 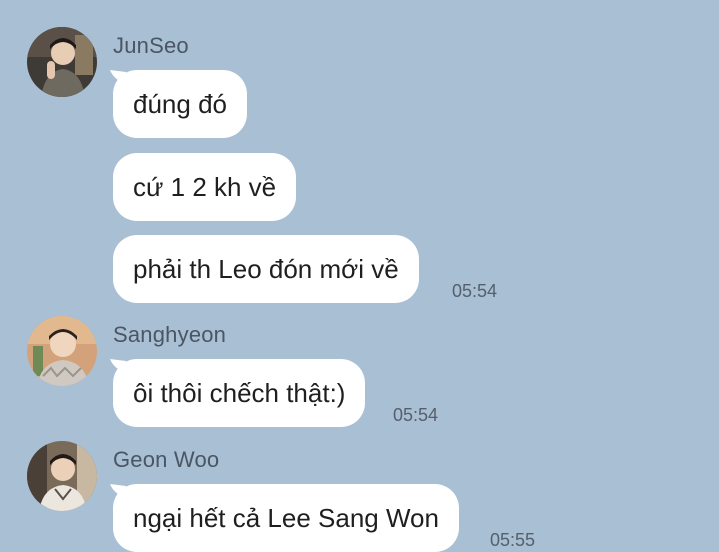 What do you see at coordinates (286, 518) in the screenshot?
I see `message-bubble: ngại hết cả Lee Sang Won` at bounding box center [286, 518].